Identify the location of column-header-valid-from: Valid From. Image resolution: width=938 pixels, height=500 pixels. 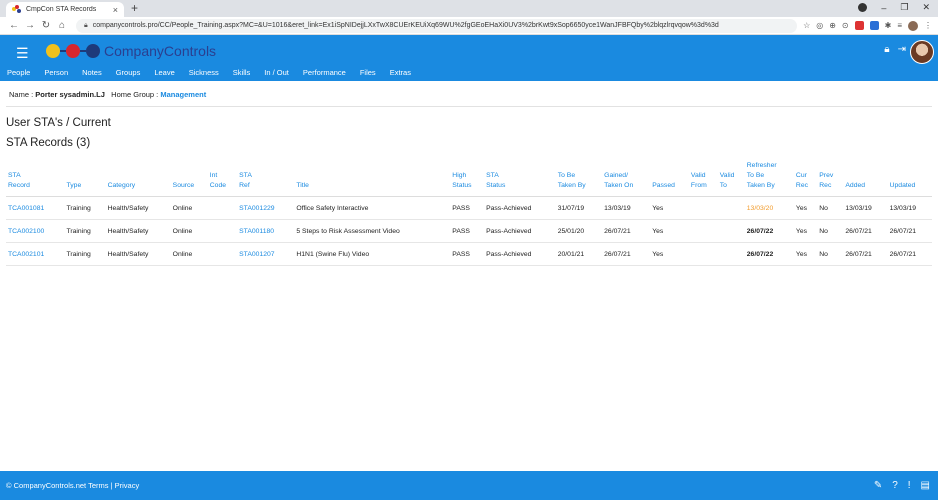
(703, 178).